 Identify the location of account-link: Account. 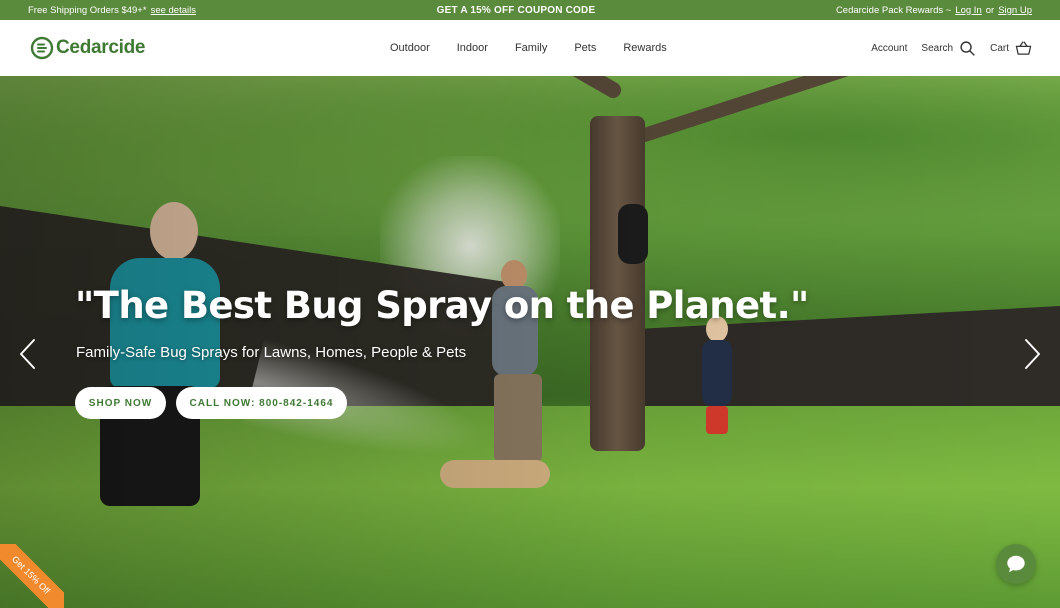
(889, 48).